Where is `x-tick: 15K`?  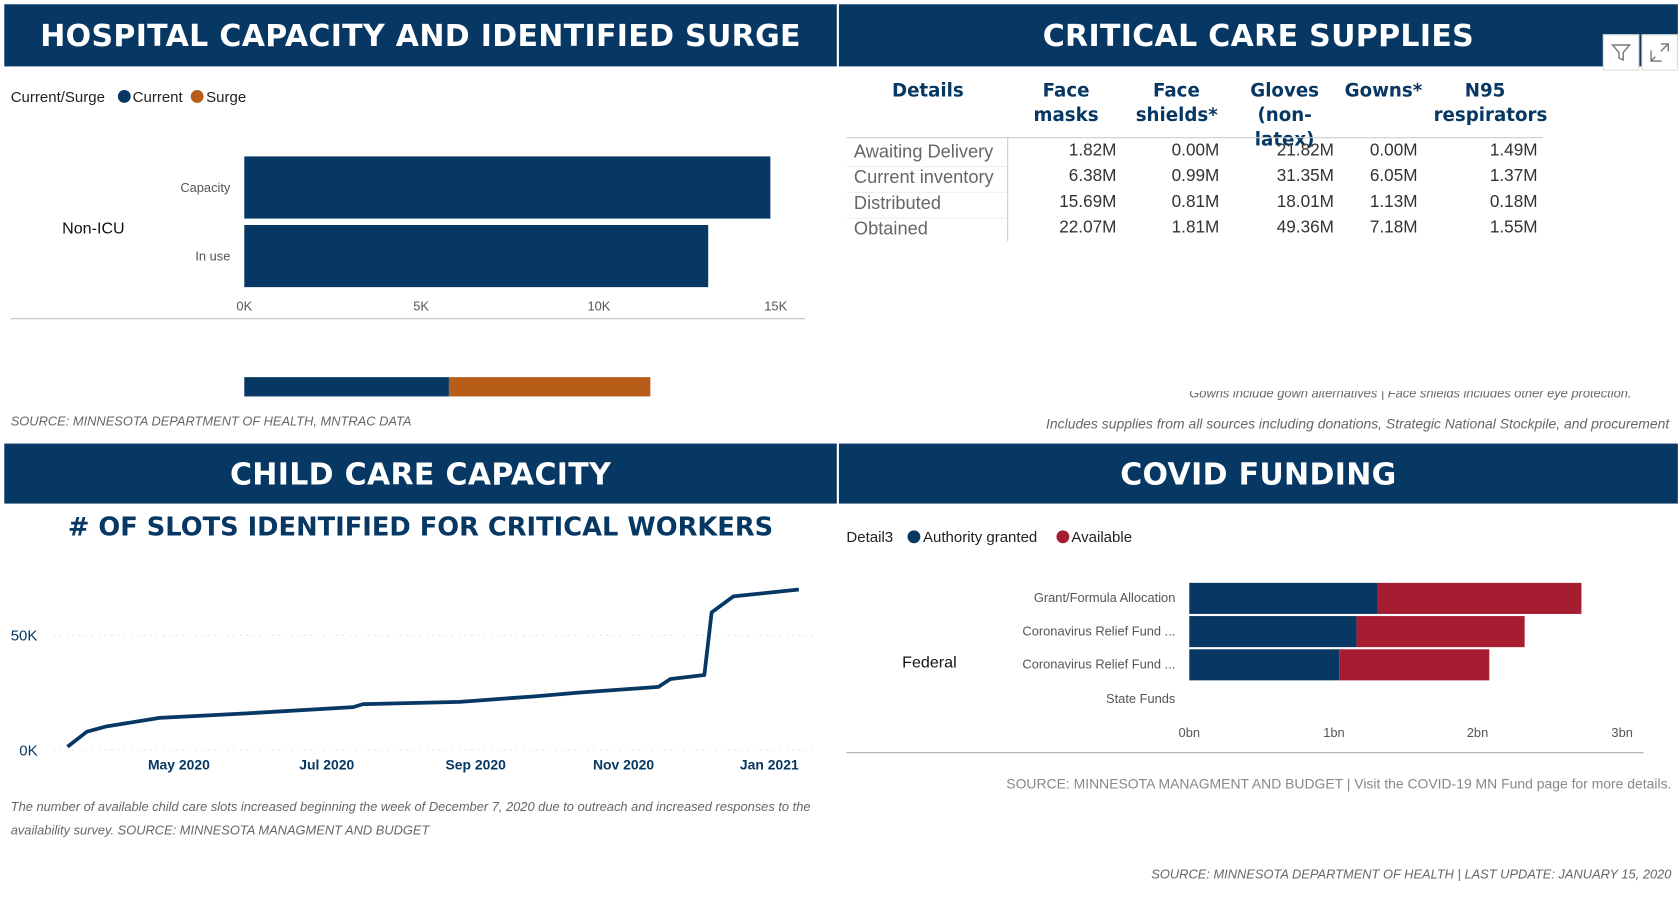 x-tick: 15K is located at coordinates (776, 306).